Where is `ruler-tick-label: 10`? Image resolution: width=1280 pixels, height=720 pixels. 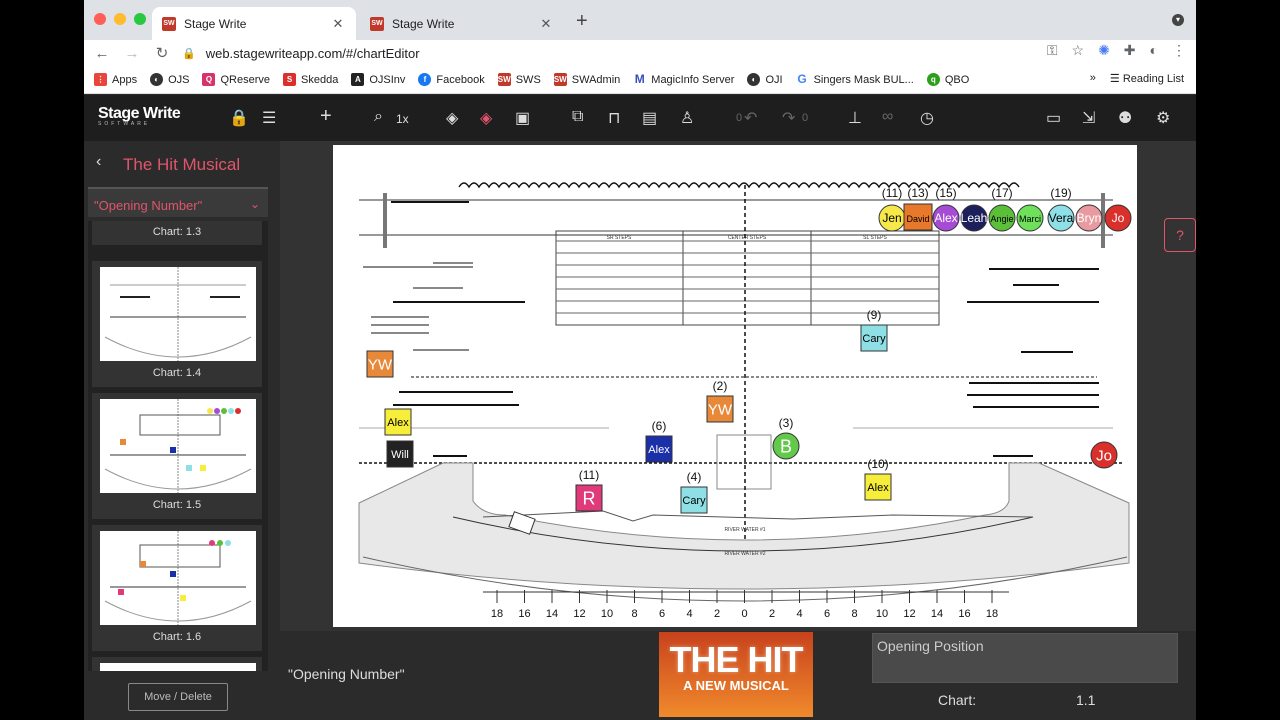
ruler-tick-label: 10 is located at coordinates (882, 614).